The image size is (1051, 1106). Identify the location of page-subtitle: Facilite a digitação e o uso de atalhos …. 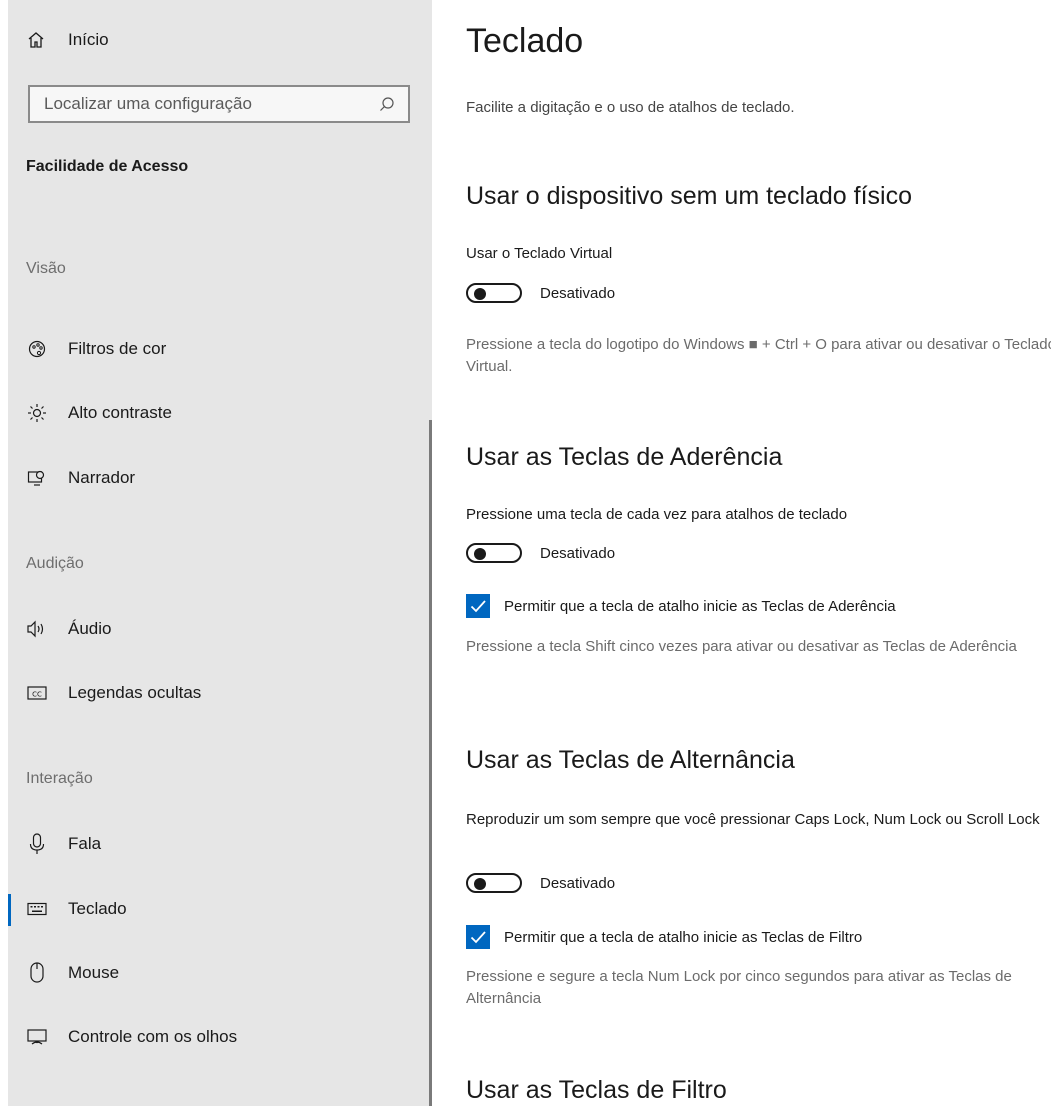
(630, 107).